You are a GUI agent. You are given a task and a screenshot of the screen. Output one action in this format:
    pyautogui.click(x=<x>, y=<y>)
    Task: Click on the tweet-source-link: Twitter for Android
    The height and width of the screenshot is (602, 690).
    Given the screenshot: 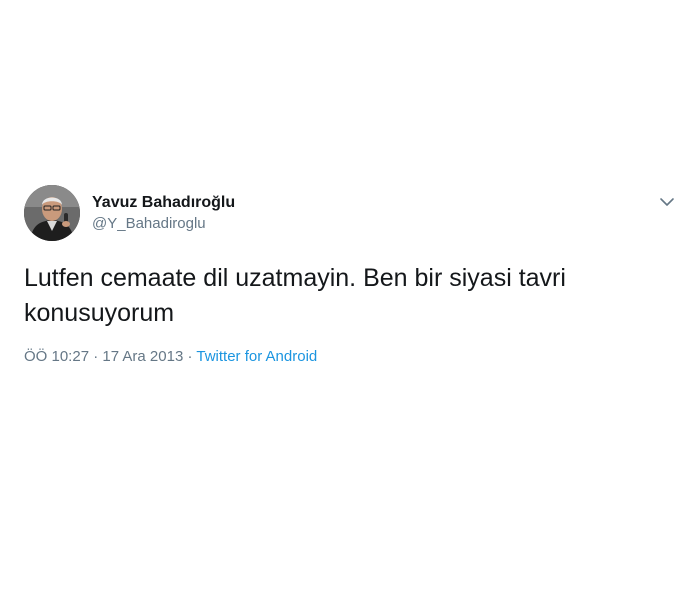 What is the action you would take?
    pyautogui.click(x=256, y=356)
    